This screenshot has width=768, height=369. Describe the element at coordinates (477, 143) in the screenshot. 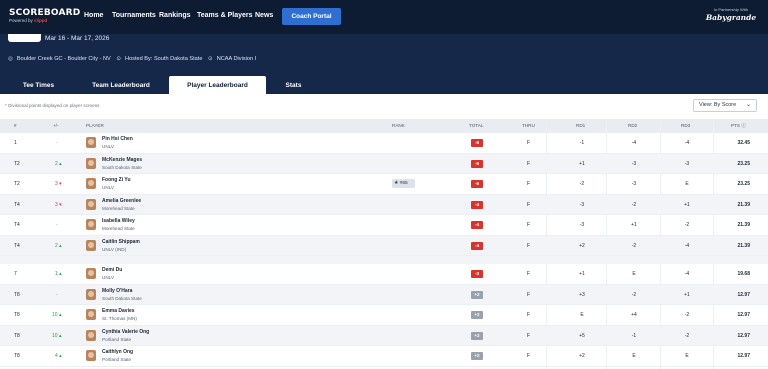

I see `total-score-badge: -8` at that location.